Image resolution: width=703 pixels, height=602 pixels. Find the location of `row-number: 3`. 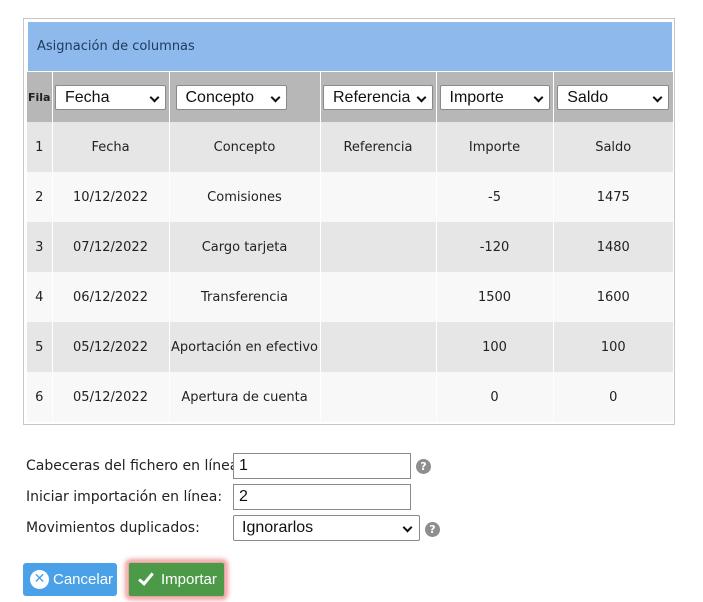

row-number: 3 is located at coordinates (40, 247).